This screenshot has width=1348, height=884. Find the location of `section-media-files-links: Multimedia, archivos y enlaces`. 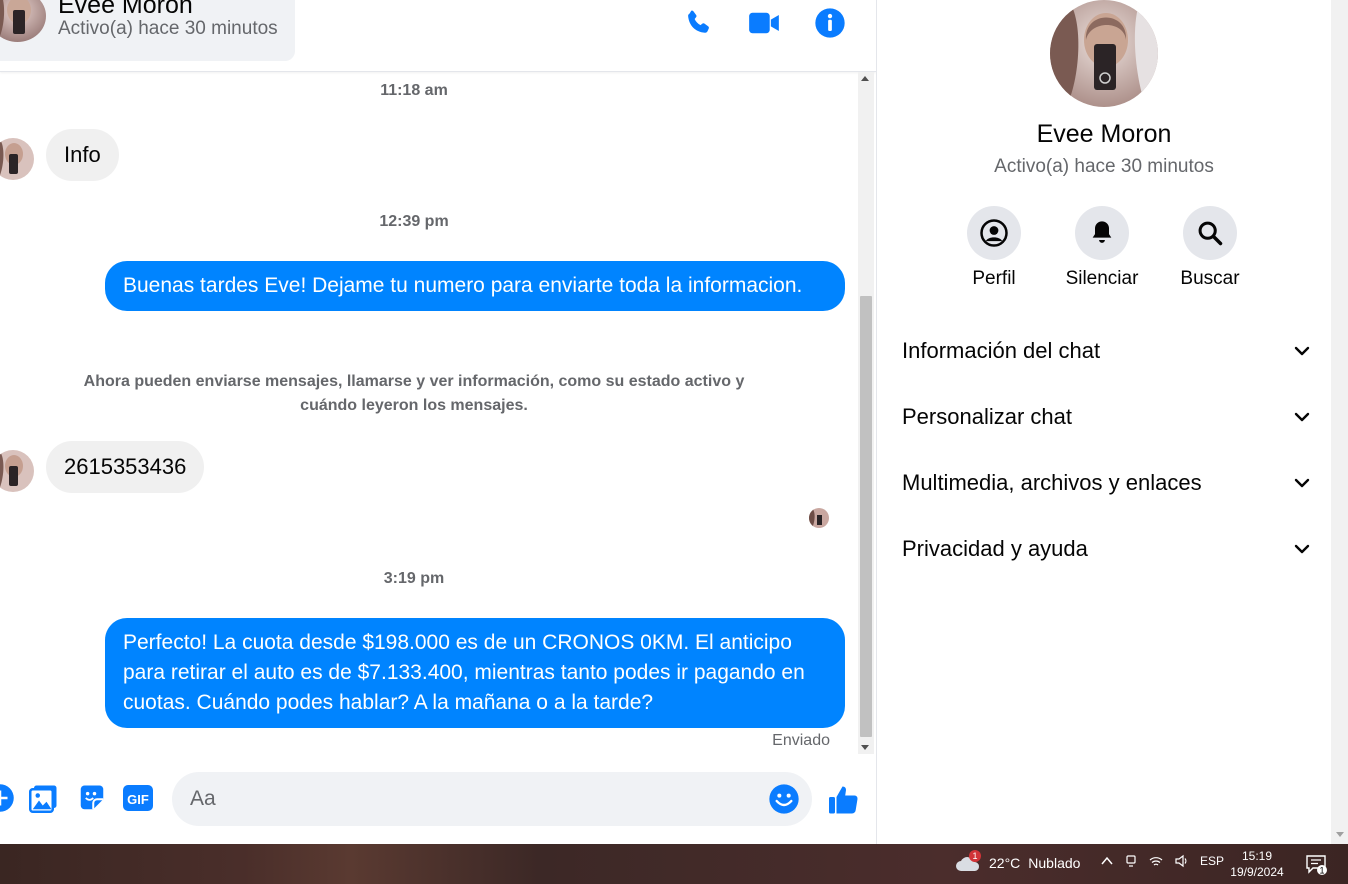

section-media-files-links: Multimedia, archivos y enlaces is located at coordinates (1107, 483).